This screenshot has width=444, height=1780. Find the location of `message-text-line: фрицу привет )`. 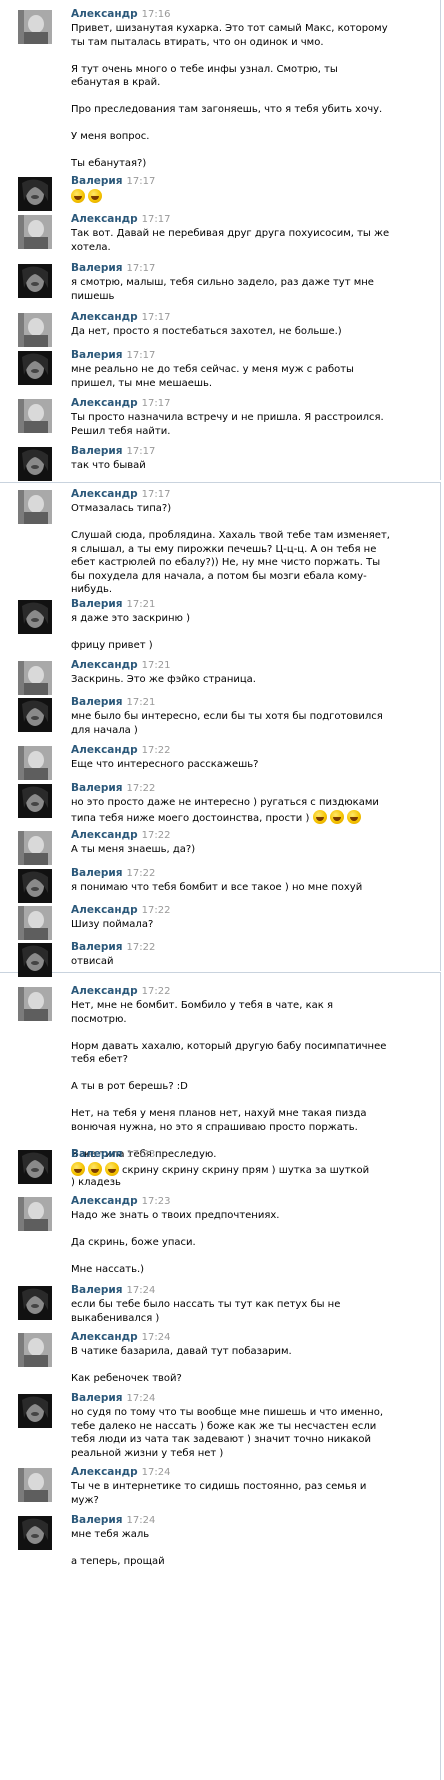

message-text-line: фрицу привет ) is located at coordinates (112, 645).